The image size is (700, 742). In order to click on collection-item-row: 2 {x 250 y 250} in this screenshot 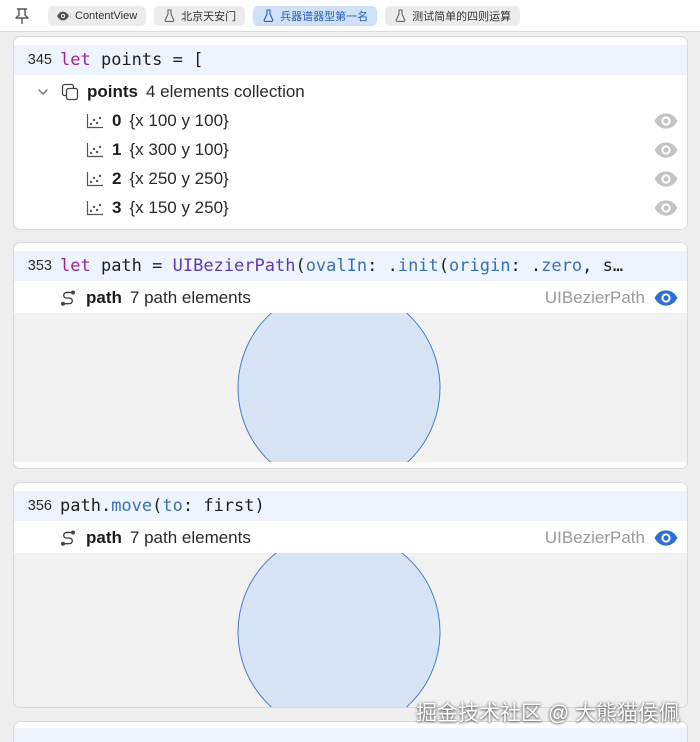, I will do `click(350, 178)`.